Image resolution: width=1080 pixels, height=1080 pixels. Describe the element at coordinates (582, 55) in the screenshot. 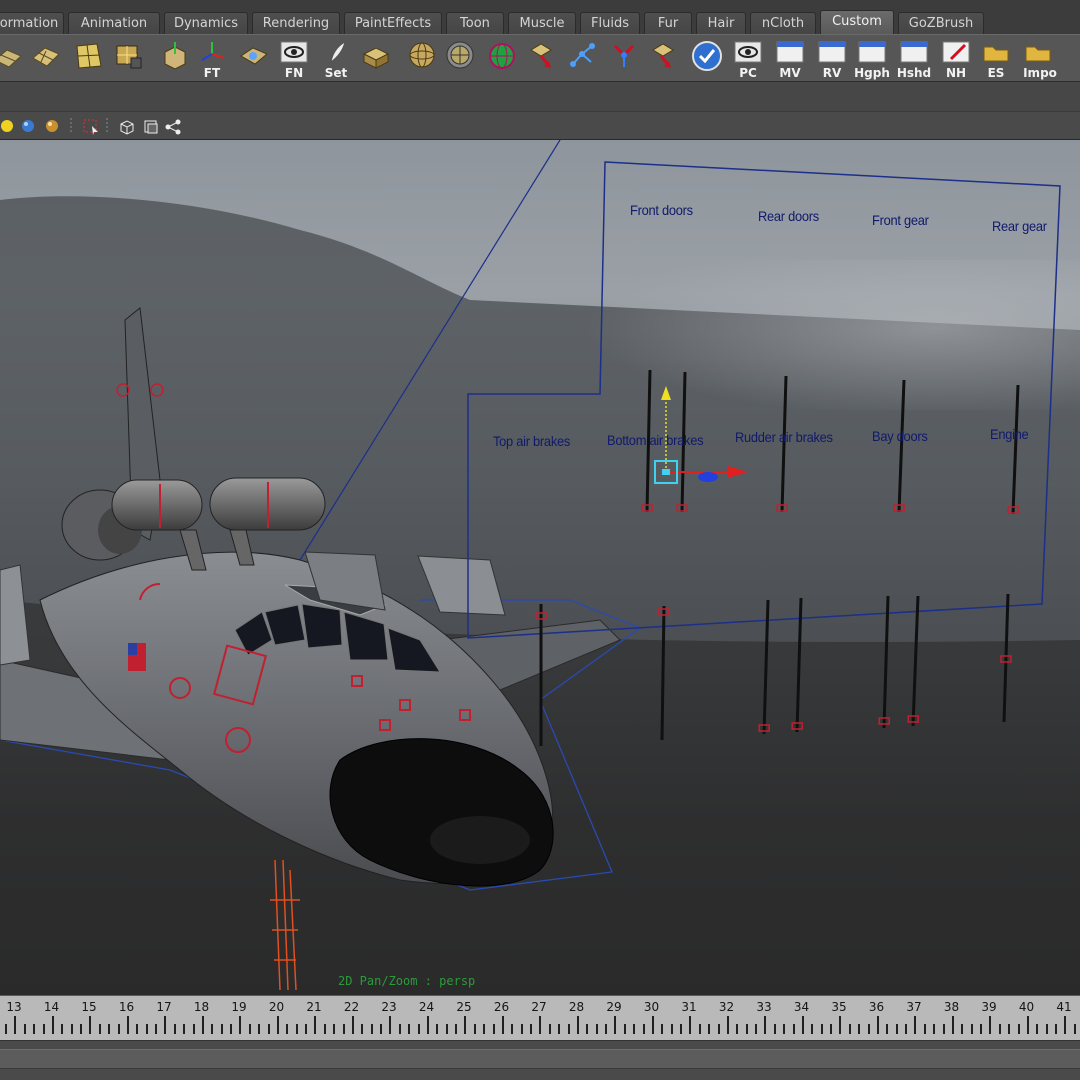

I see `joint-icon` at that location.